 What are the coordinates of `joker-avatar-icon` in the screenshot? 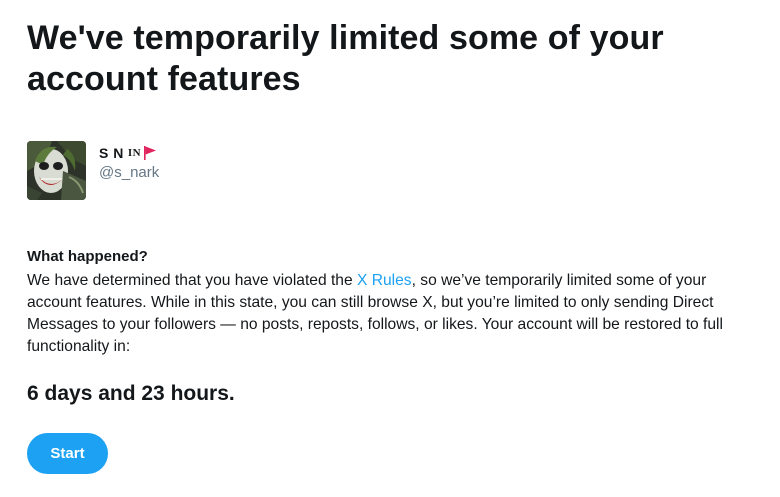 It's located at (56, 170).